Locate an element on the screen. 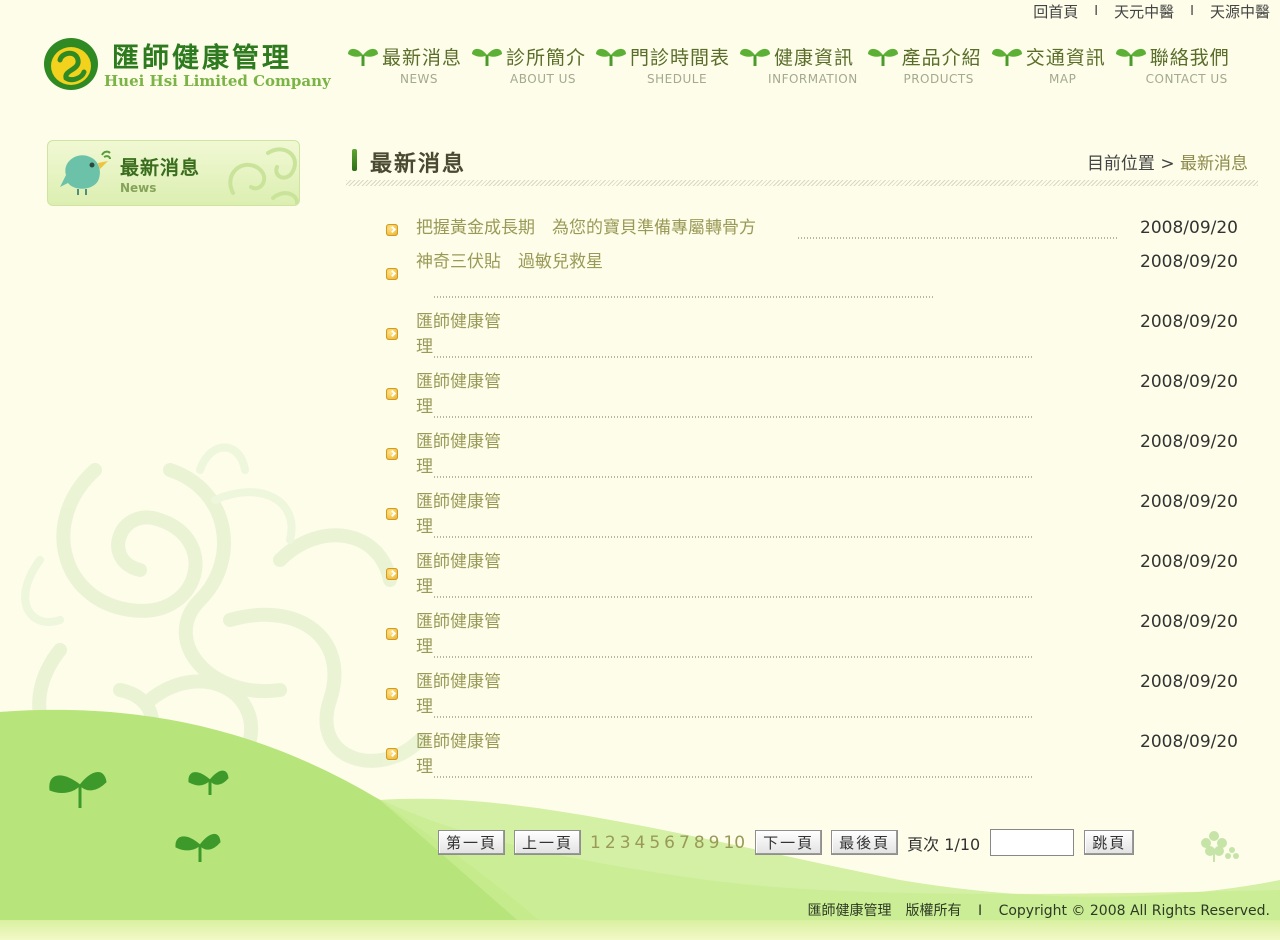 The height and width of the screenshot is (940, 1280). nav-item-map: 交通資訊 MAP is located at coordinates (1048, 64).